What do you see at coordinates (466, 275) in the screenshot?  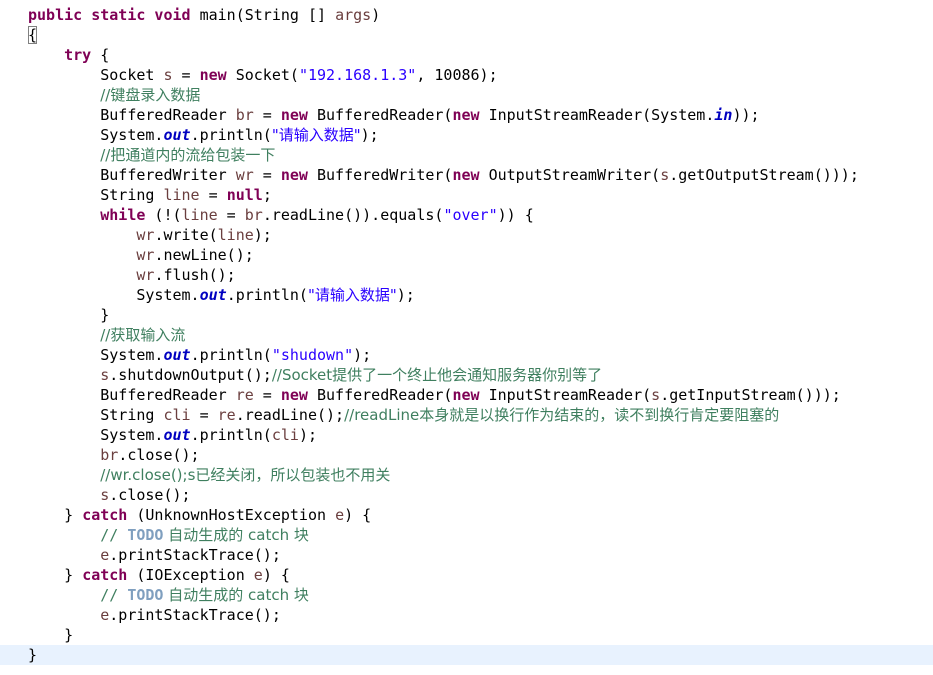 I see `code-line: wr.flush();` at bounding box center [466, 275].